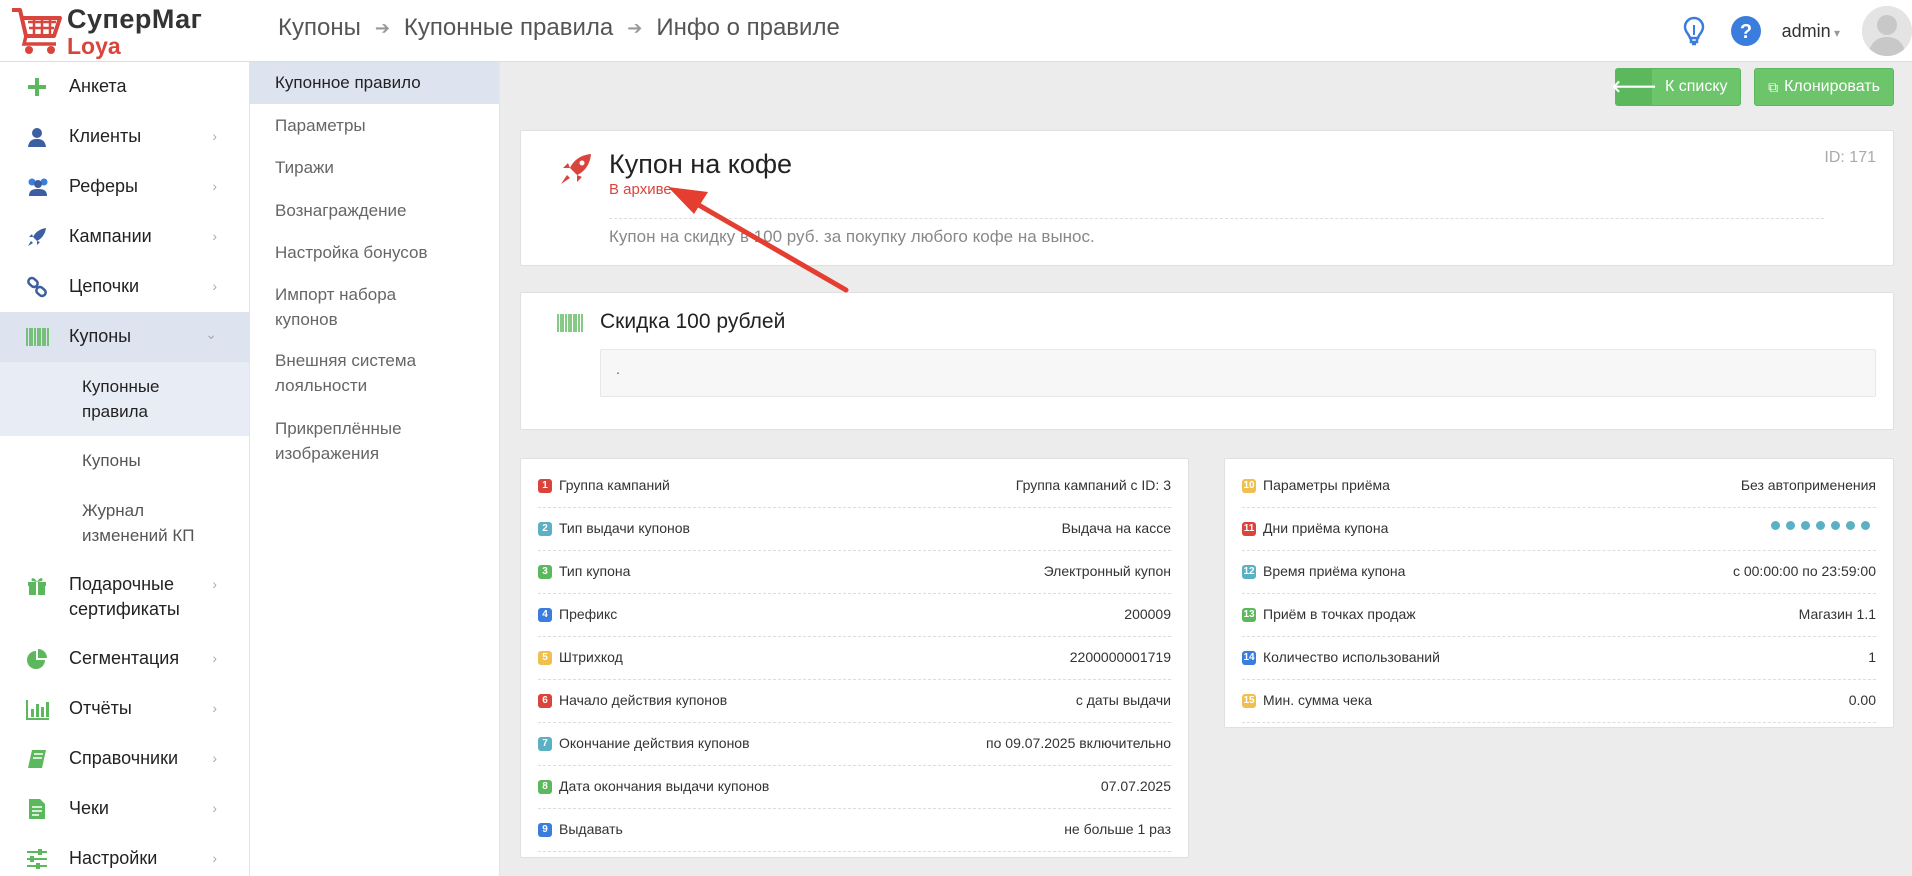 Image resolution: width=1912 pixels, height=876 pixels. What do you see at coordinates (545, 529) in the screenshot?
I see `param-number-badge: 2` at bounding box center [545, 529].